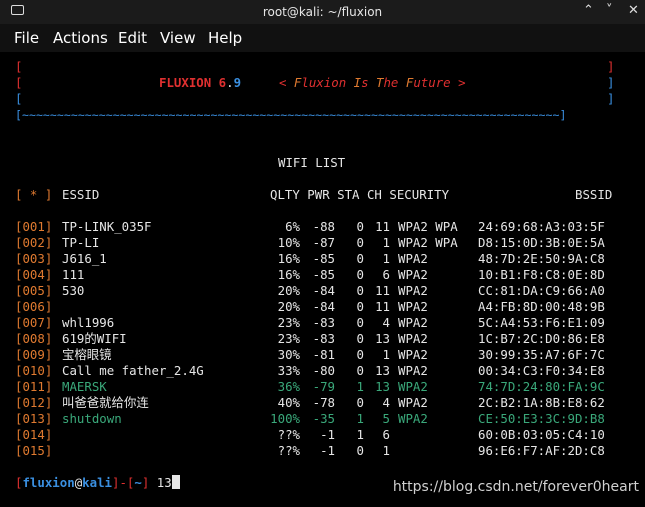 This screenshot has height=507, width=645. Describe the element at coordinates (97, 483) in the screenshot. I see `shell-prompt: [fluxion@kali]-[~] 13` at that location.